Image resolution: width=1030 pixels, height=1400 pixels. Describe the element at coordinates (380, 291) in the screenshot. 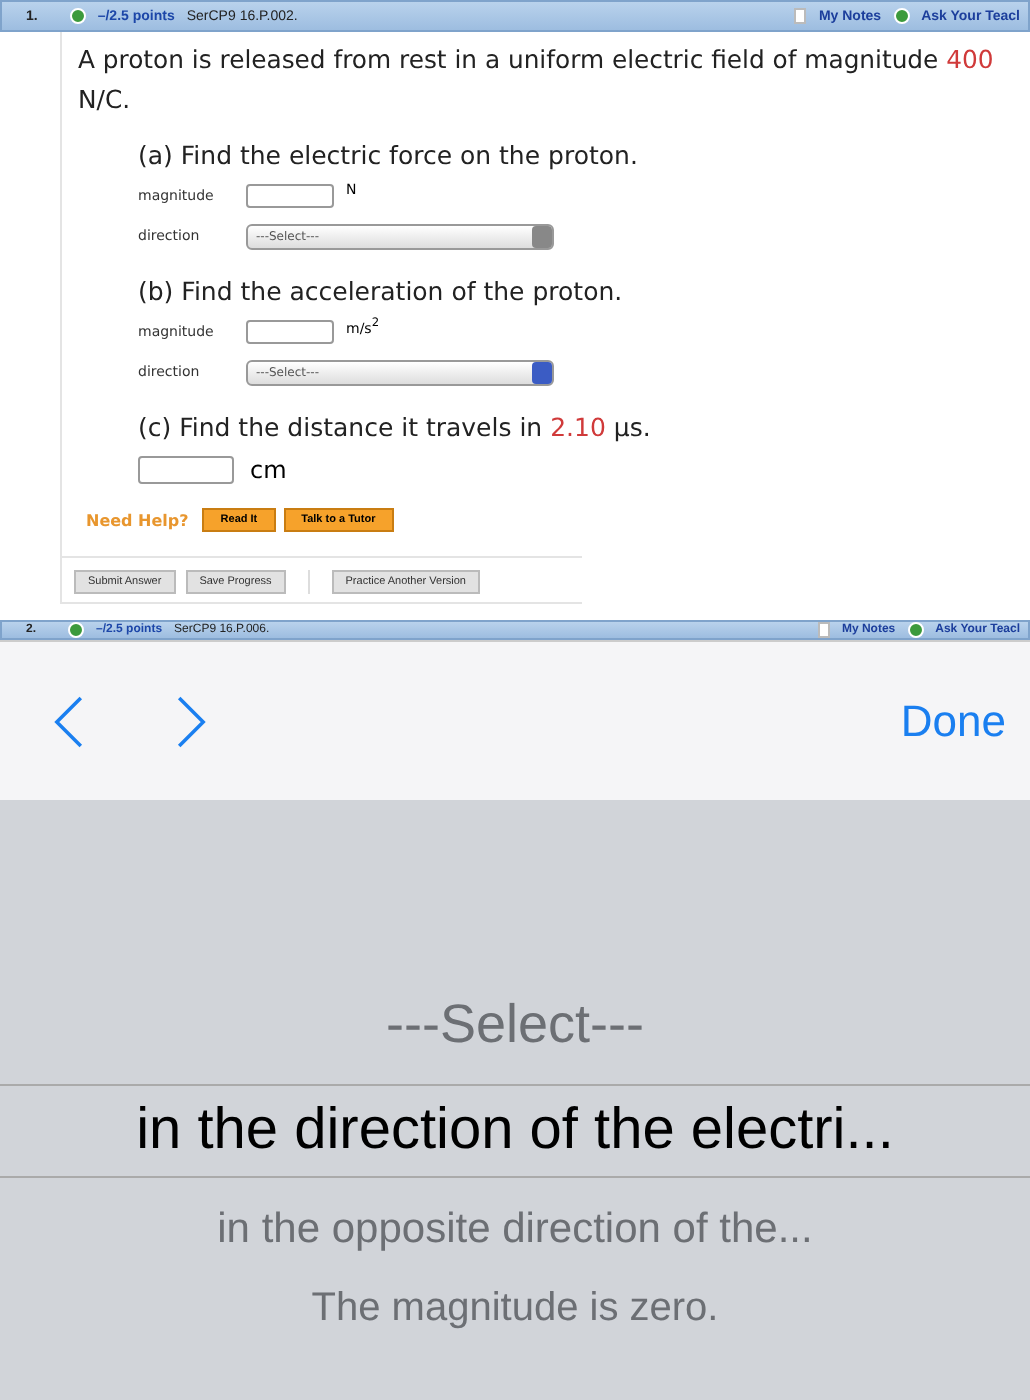

I see `part-prompt: (b) Find the acceleration of the proton.` at that location.